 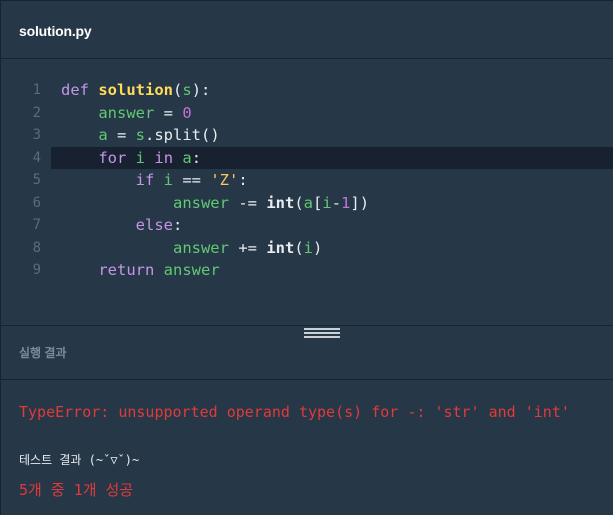 What do you see at coordinates (164, 157) in the screenshot?
I see `code-token: in` at bounding box center [164, 157].